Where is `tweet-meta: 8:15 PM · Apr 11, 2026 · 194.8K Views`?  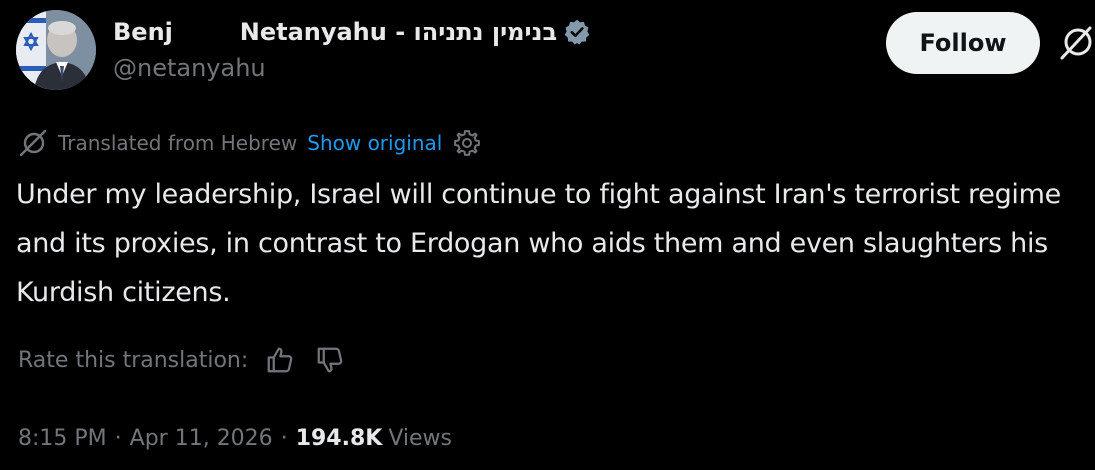
tweet-meta: 8:15 PM · Apr 11, 2026 · 194.8K Views is located at coordinates (235, 438).